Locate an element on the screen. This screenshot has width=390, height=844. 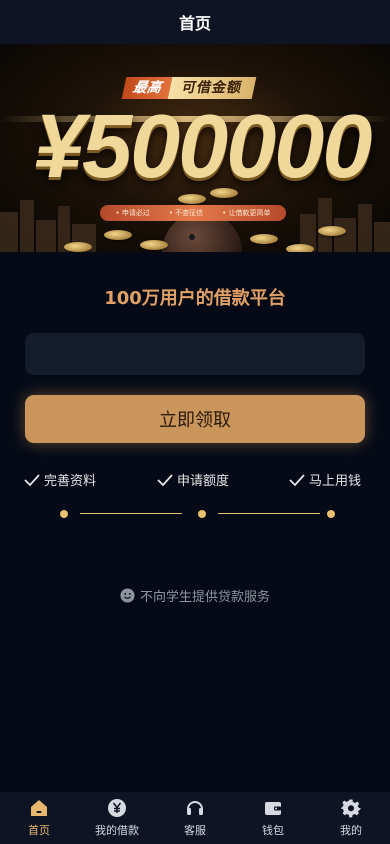
tab-label: 我的 is located at coordinates (351, 830).